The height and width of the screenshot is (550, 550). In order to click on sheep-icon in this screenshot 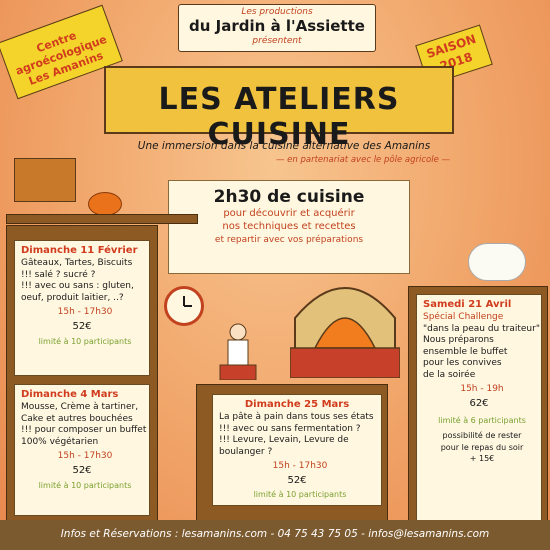, I will do `click(497, 262)`.